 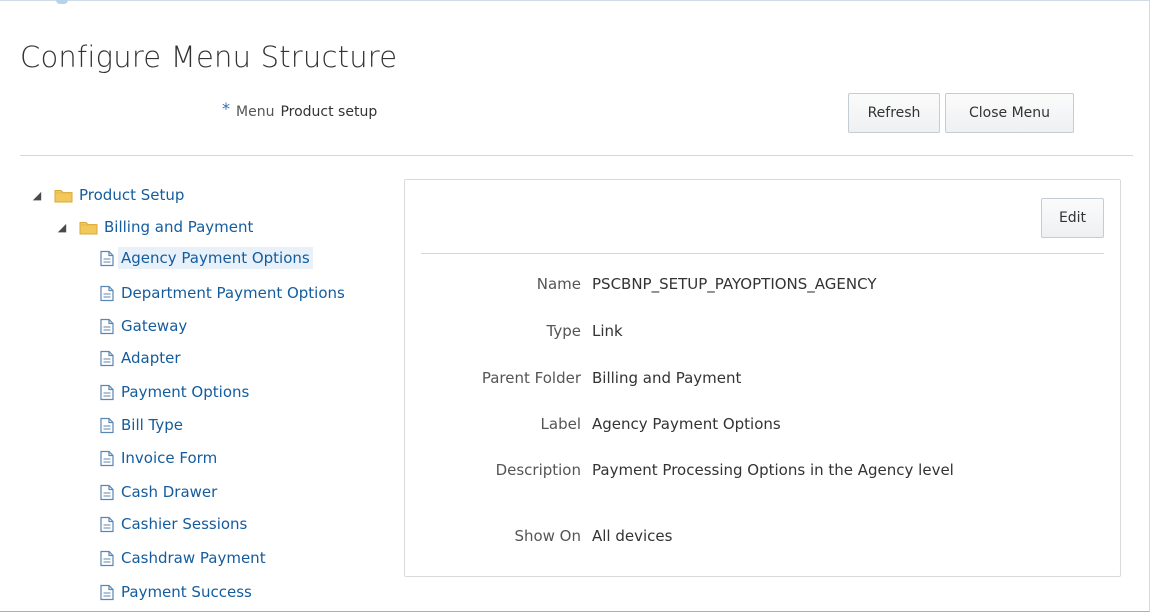 What do you see at coordinates (255, 112) in the screenshot?
I see `menu-field-label: Menu` at bounding box center [255, 112].